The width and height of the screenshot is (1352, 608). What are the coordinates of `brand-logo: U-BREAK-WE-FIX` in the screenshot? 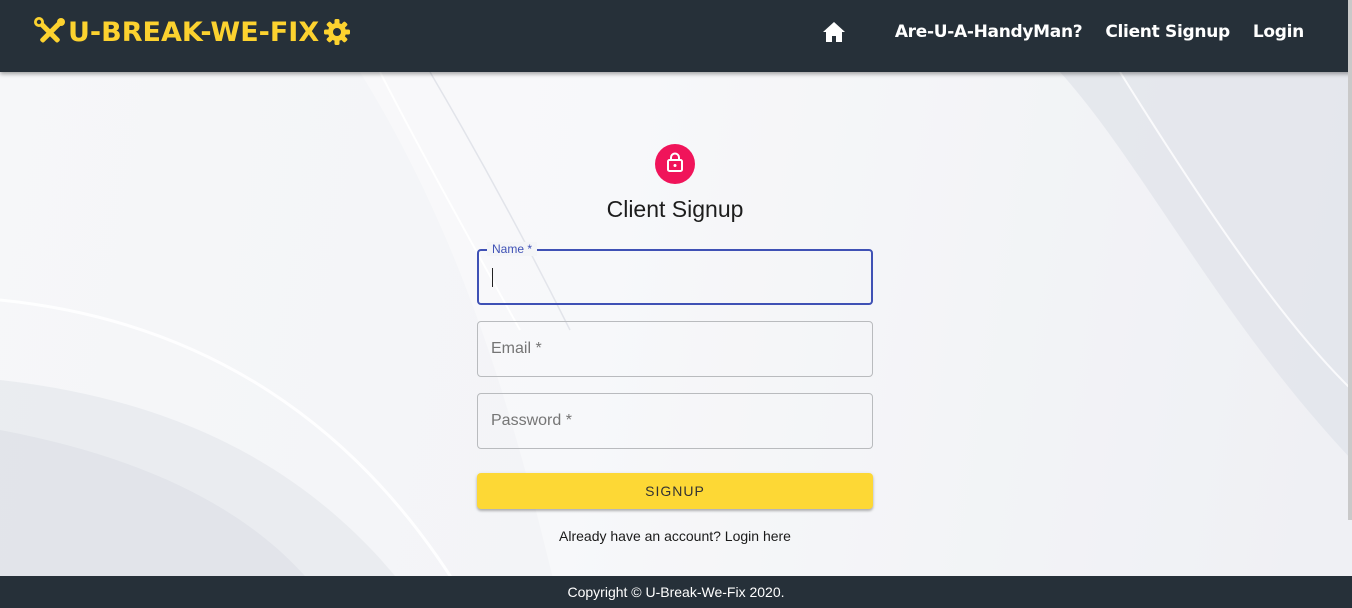 It's located at (192, 32).